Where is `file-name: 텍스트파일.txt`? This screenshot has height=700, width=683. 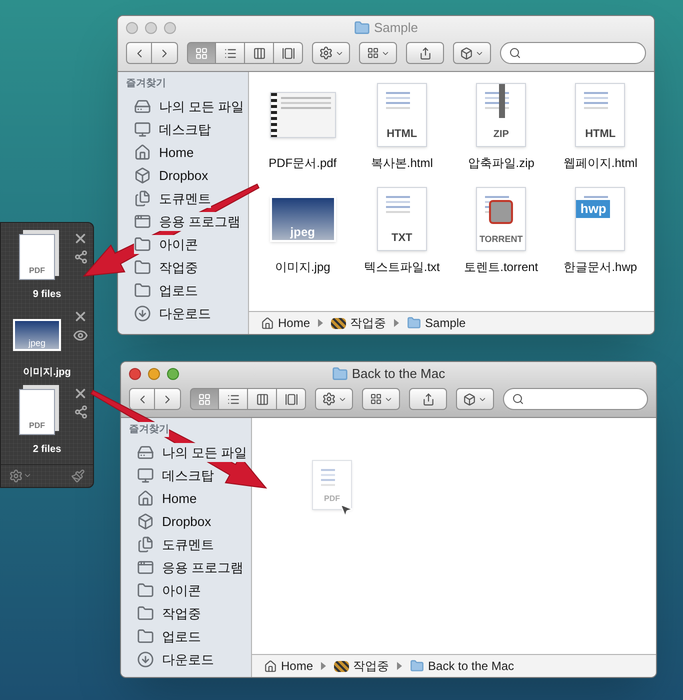
file-name: 텍스트파일.txt is located at coordinates (402, 267).